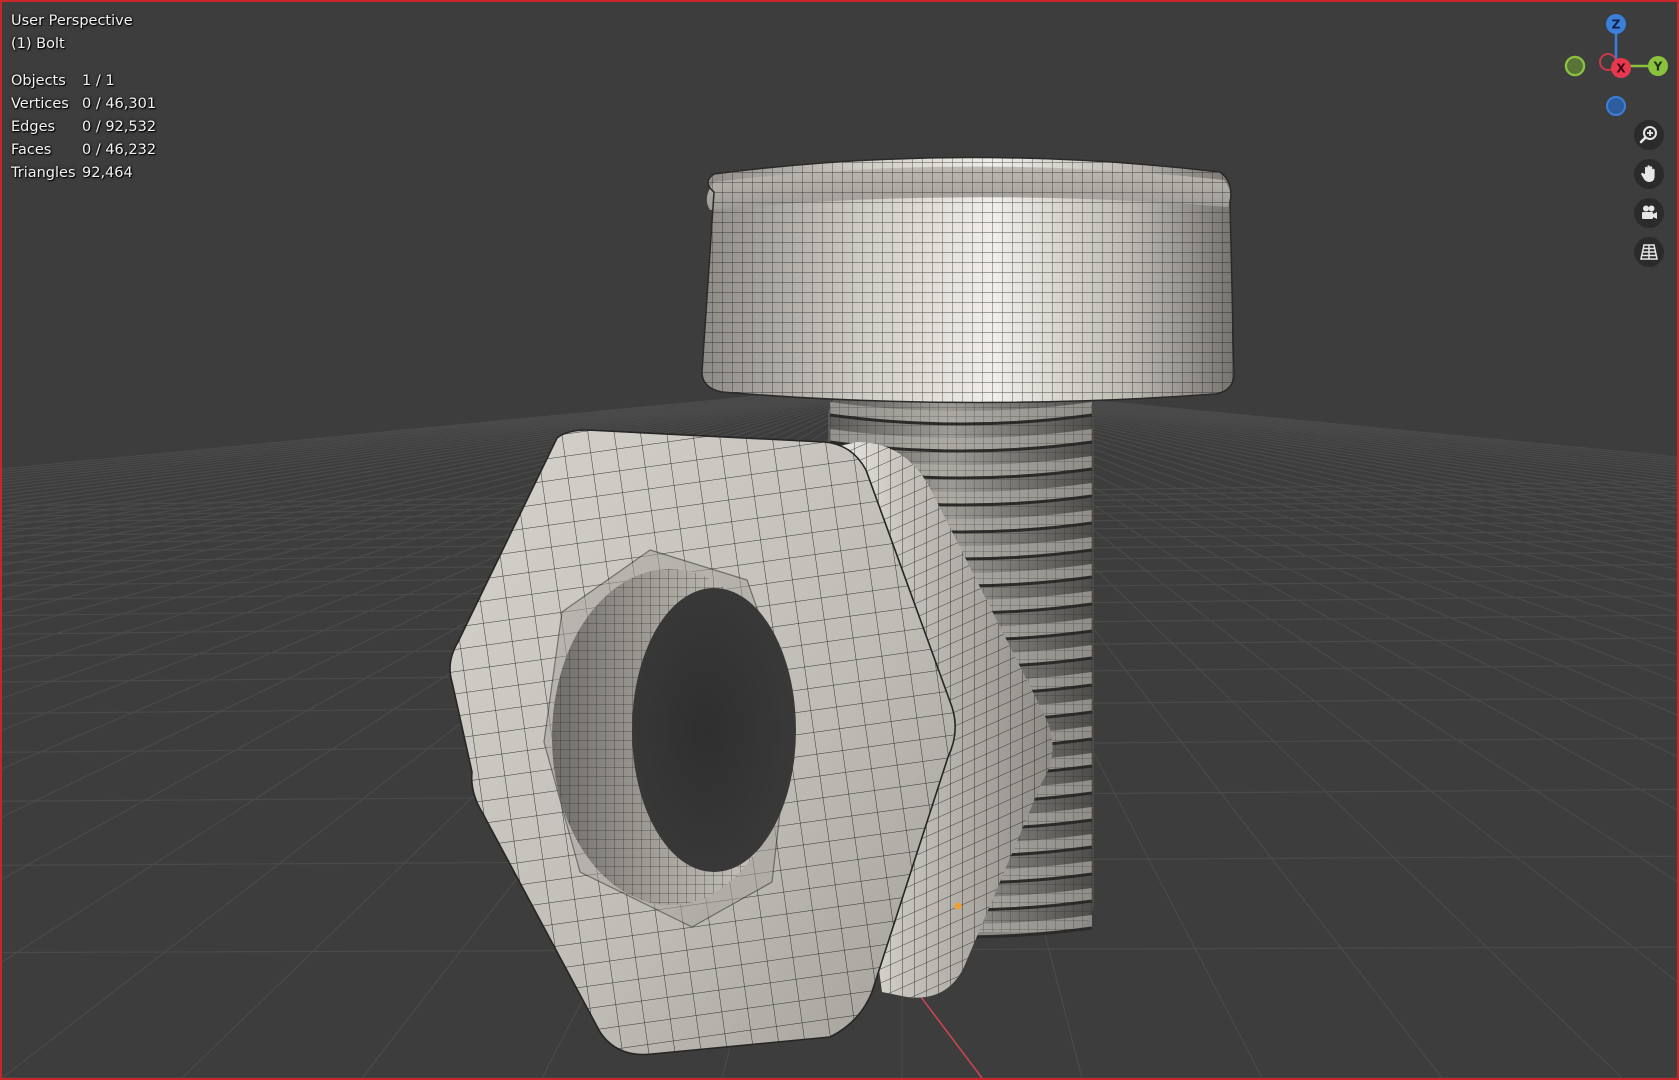  I want to click on stats-row-vertices: Vertices 0 / 46,301, so click(83, 104).